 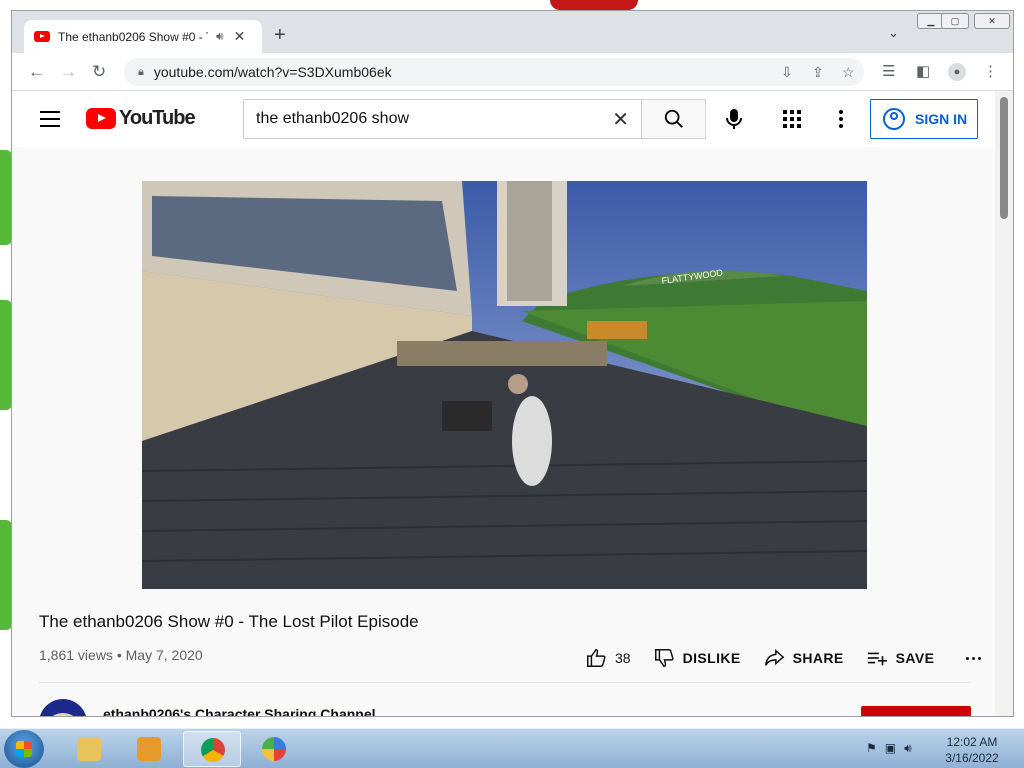 I want to click on chrome-icon, so click(x=213, y=750).